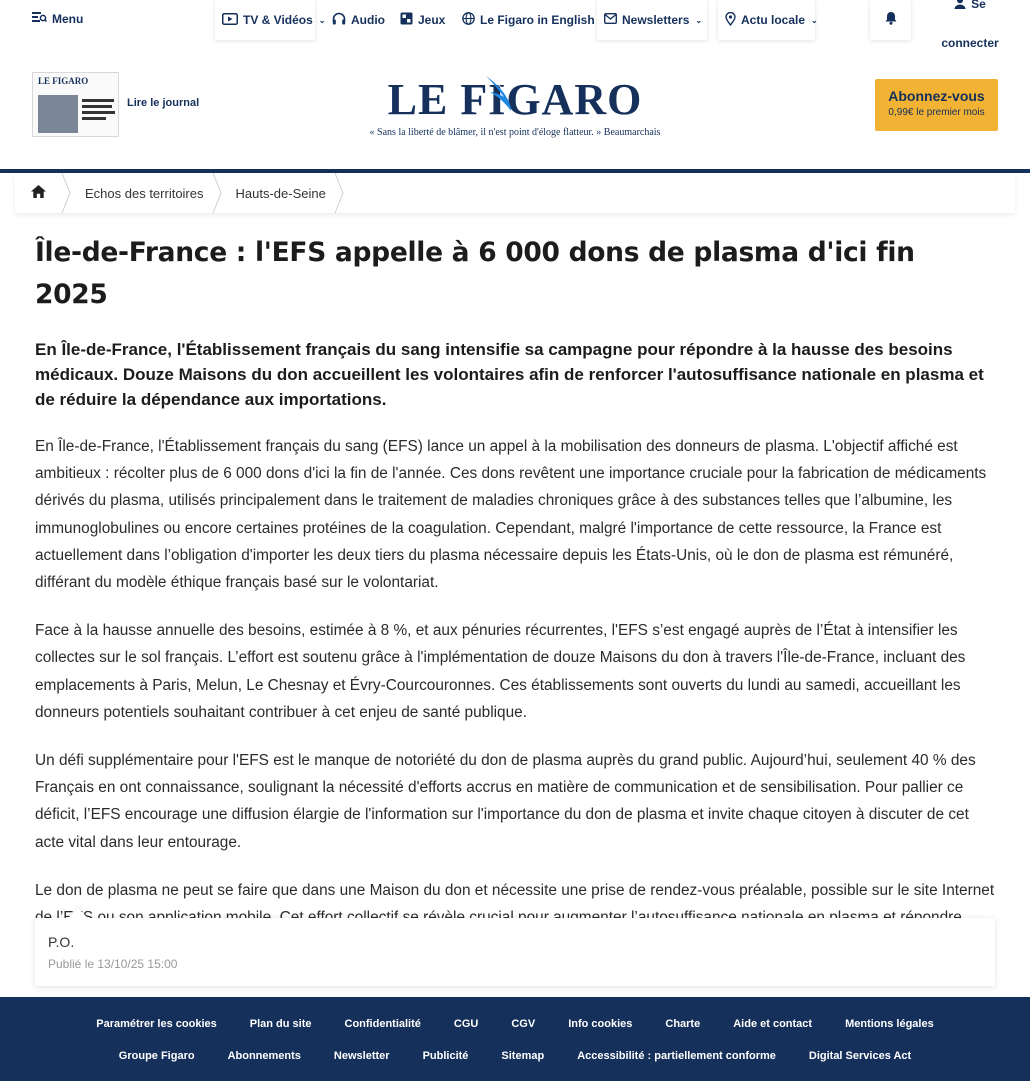 This screenshot has width=1030, height=1081. I want to click on nav-newsletters-label: Newsletters, so click(656, 20).